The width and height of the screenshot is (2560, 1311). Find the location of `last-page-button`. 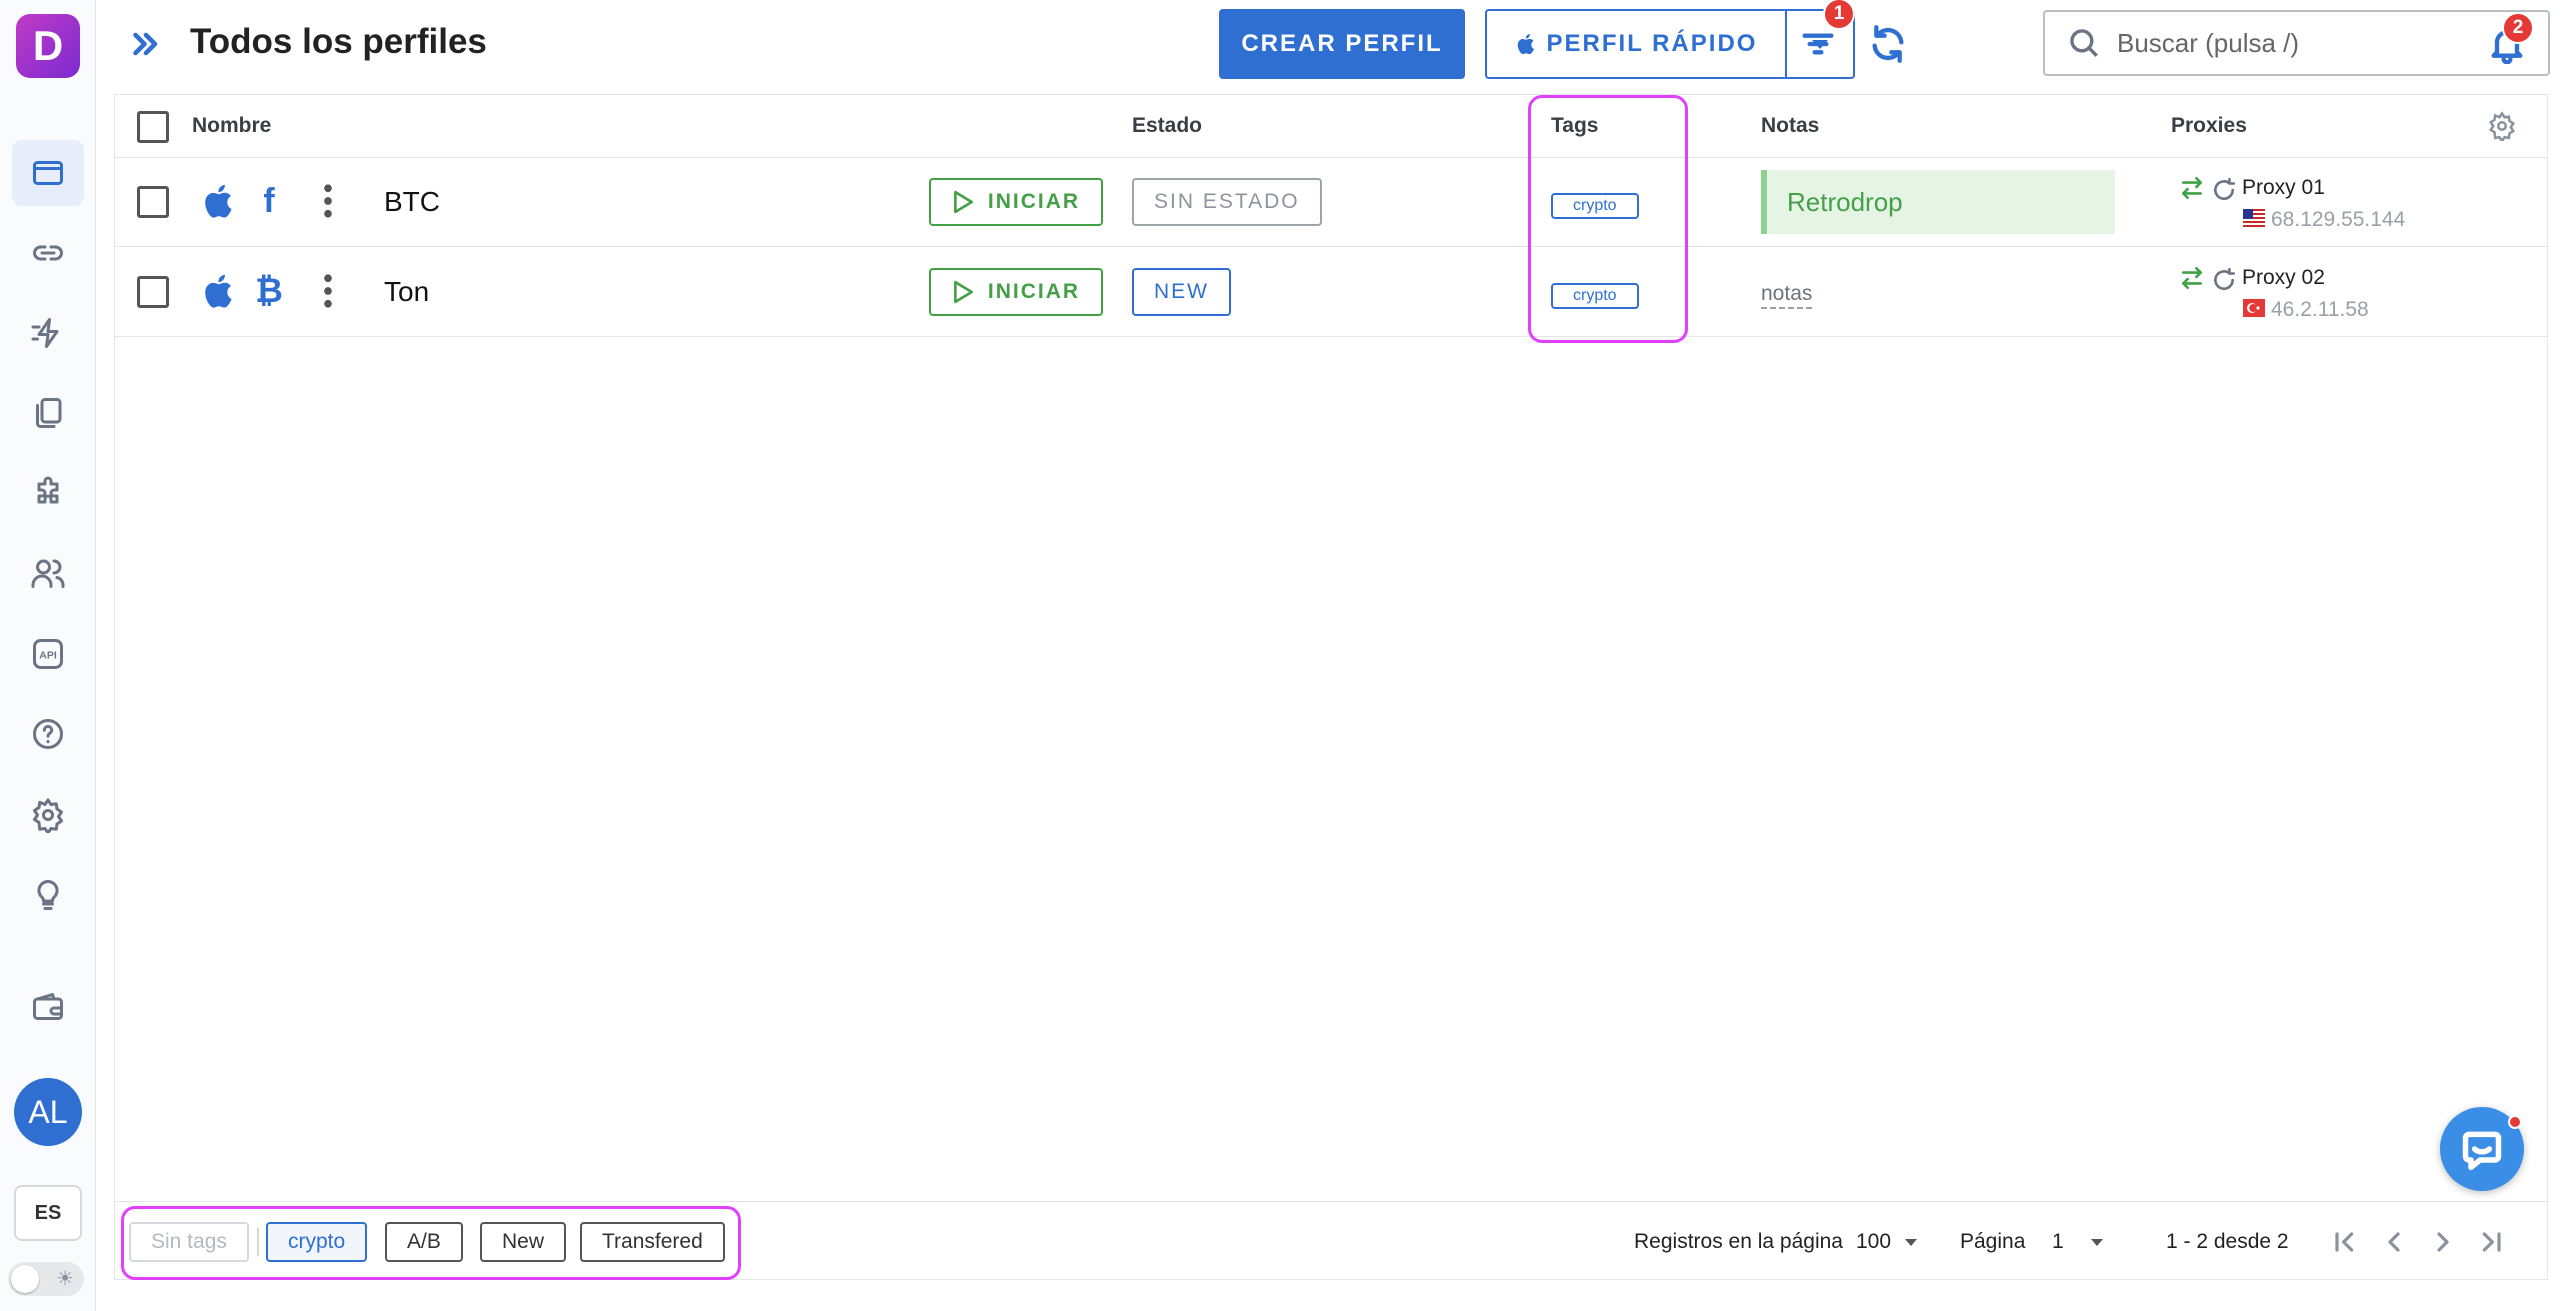

last-page-button is located at coordinates (2491, 1242).